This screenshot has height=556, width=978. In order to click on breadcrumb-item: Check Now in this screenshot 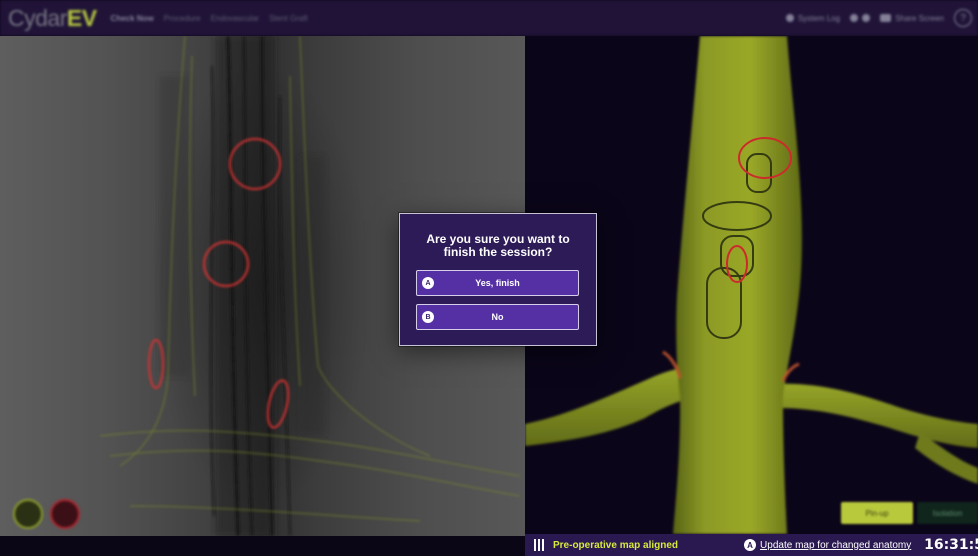, I will do `click(132, 18)`.